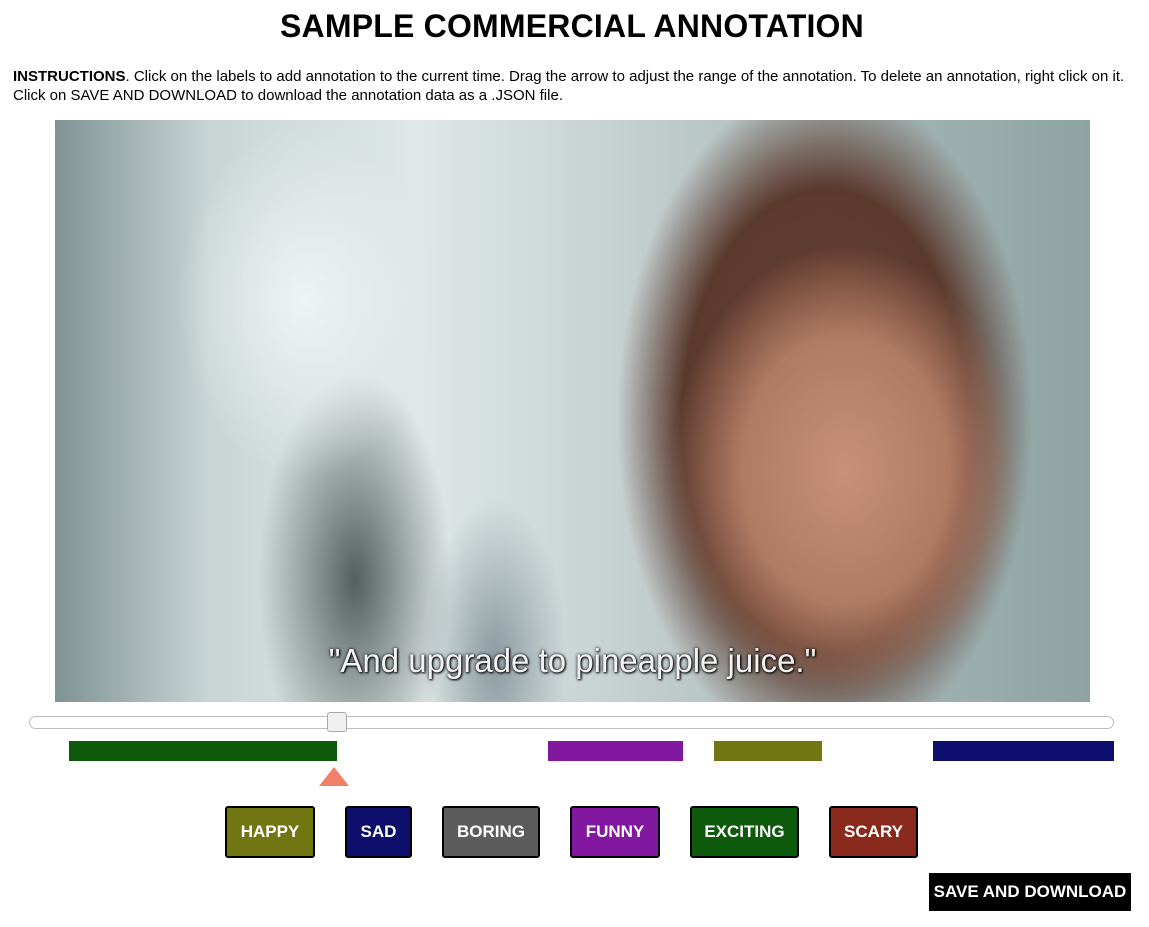 The width and height of the screenshot is (1149, 927). What do you see at coordinates (337, 722) in the screenshot?
I see `slider-thumb` at bounding box center [337, 722].